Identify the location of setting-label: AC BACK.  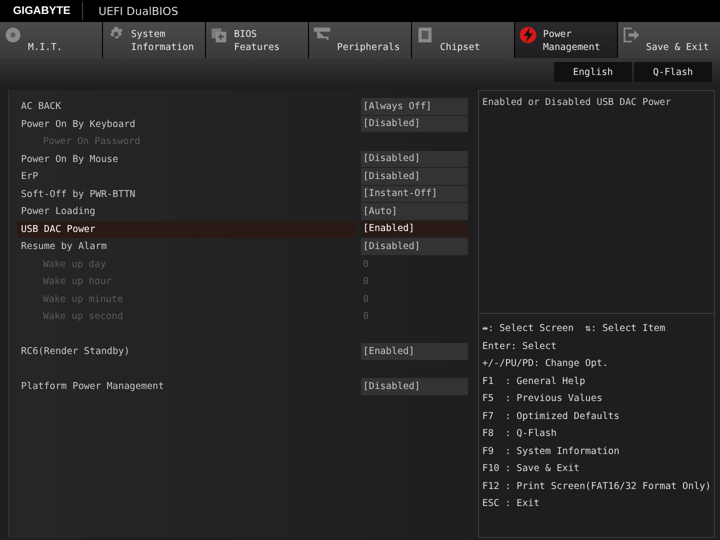
(186, 107).